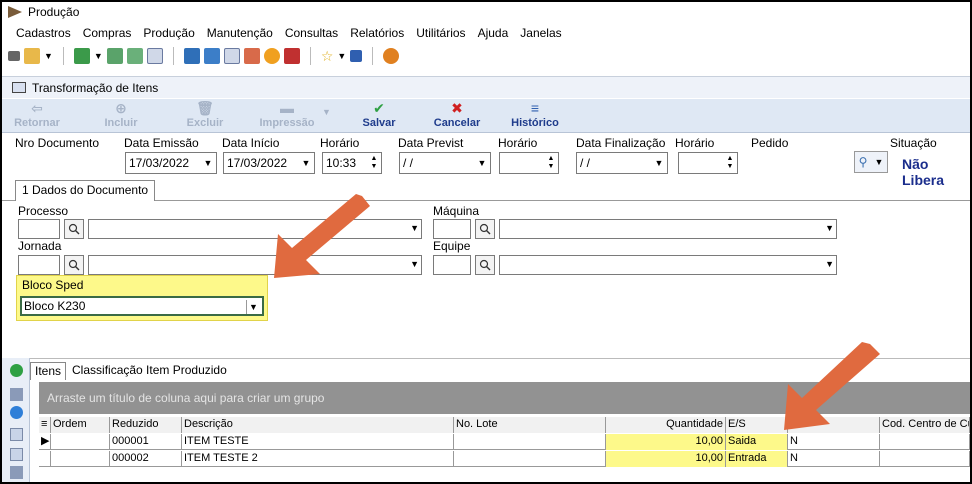  What do you see at coordinates (445, 163) in the screenshot?
I see `data-previst-field: / / ▼` at bounding box center [445, 163].